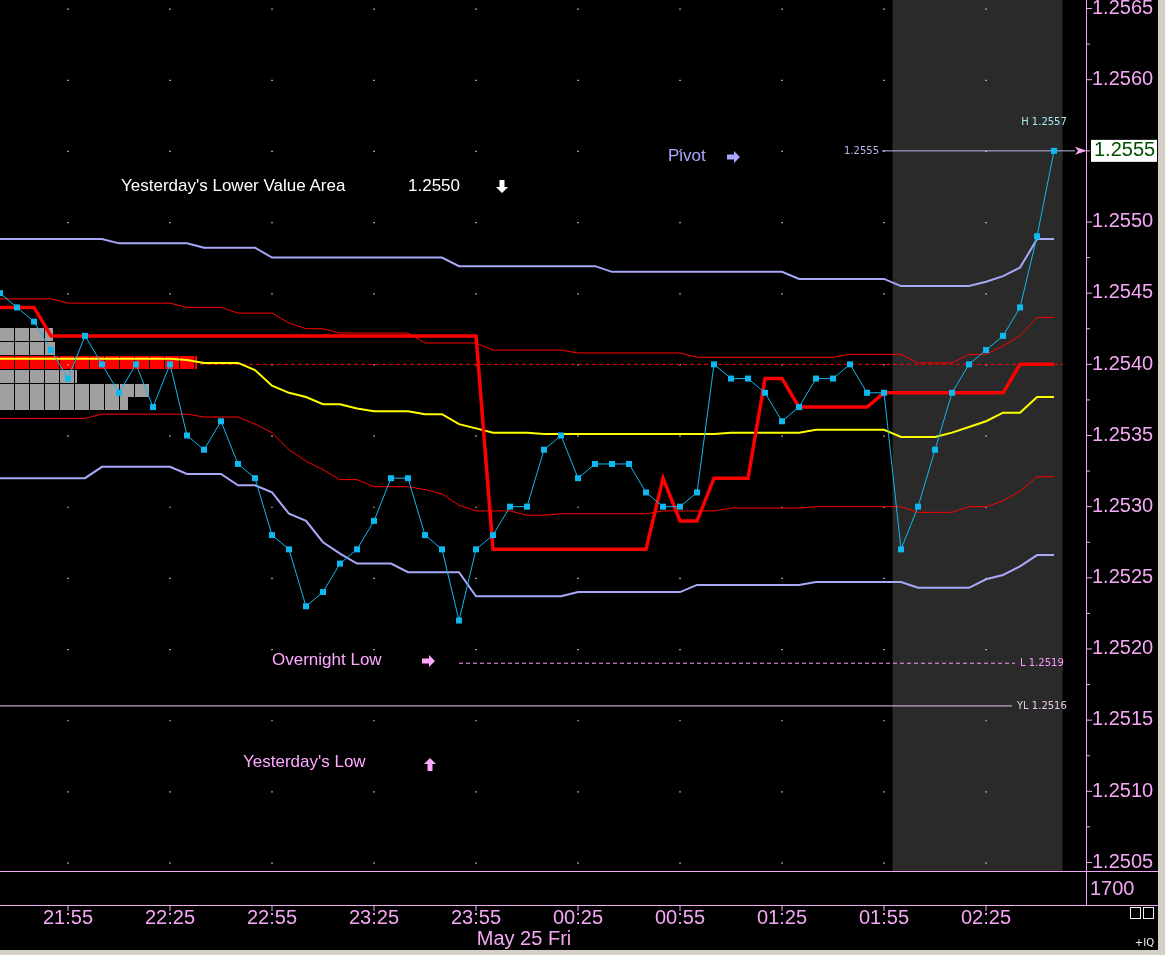  Describe the element at coordinates (1123, 789) in the screenshot. I see `axis-label: 1.2510` at that location.